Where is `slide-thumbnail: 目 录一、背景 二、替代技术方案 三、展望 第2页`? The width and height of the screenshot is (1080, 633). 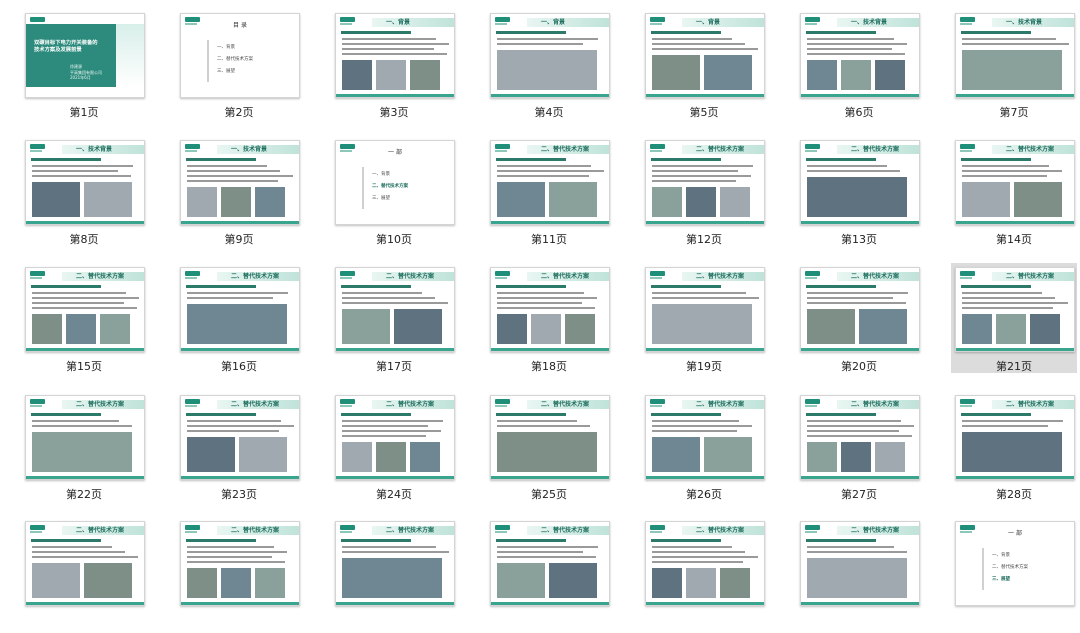 slide-thumbnail: 目 录一、背景 二、替代技术方案 三、展望 第2页 is located at coordinates (258, 69).